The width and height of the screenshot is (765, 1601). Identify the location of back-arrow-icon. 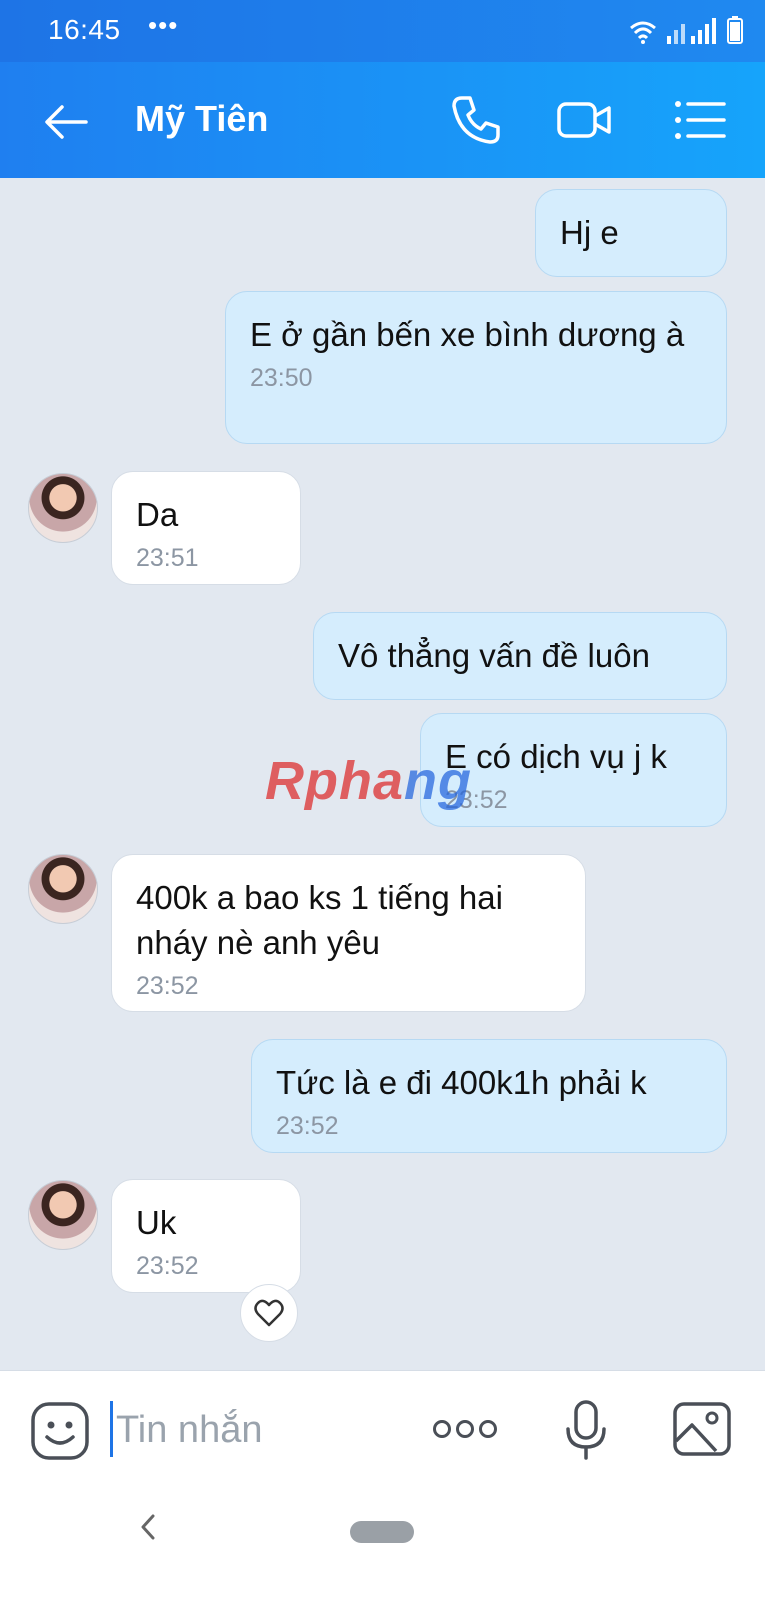
(66, 122).